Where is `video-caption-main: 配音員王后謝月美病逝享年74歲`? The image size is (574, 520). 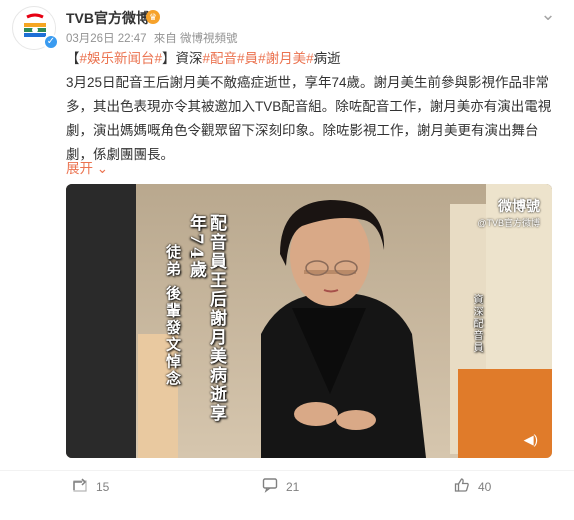 video-caption-main: 配音員王后謝月美病逝享年74歲 is located at coordinates (206, 318).